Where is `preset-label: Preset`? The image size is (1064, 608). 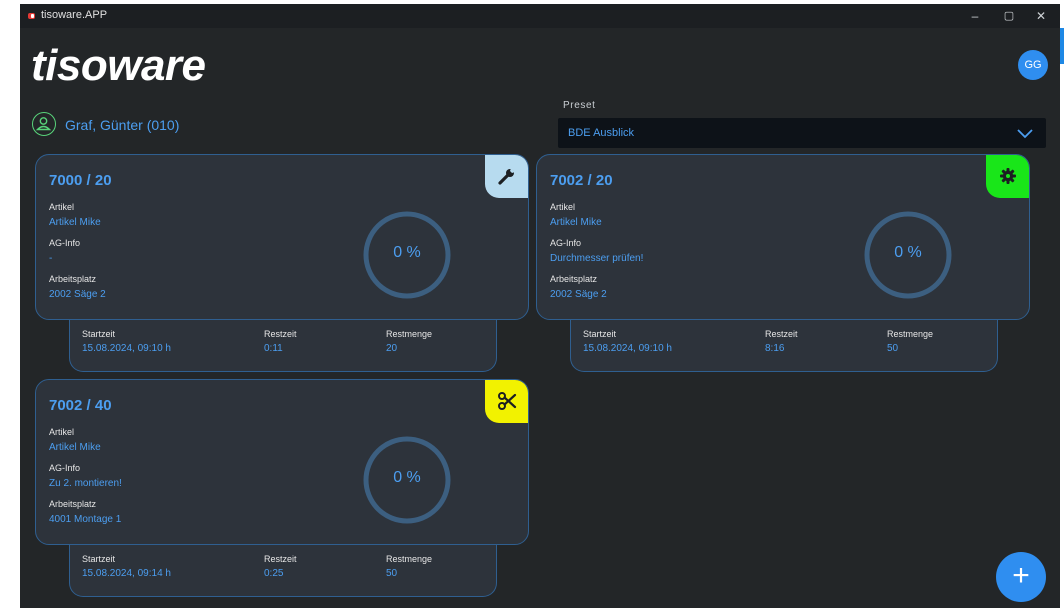 preset-label: Preset is located at coordinates (579, 105).